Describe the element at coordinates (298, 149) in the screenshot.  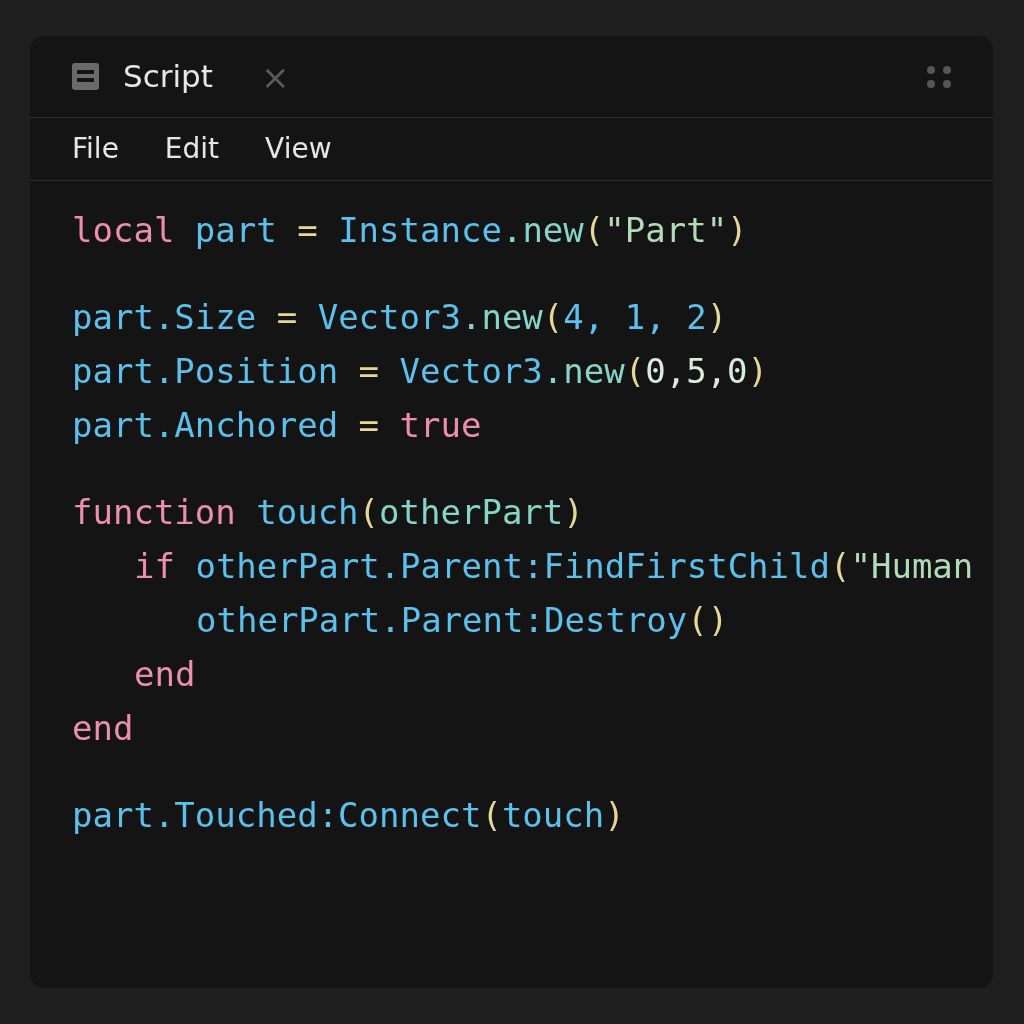
I see `menu-item: View` at that location.